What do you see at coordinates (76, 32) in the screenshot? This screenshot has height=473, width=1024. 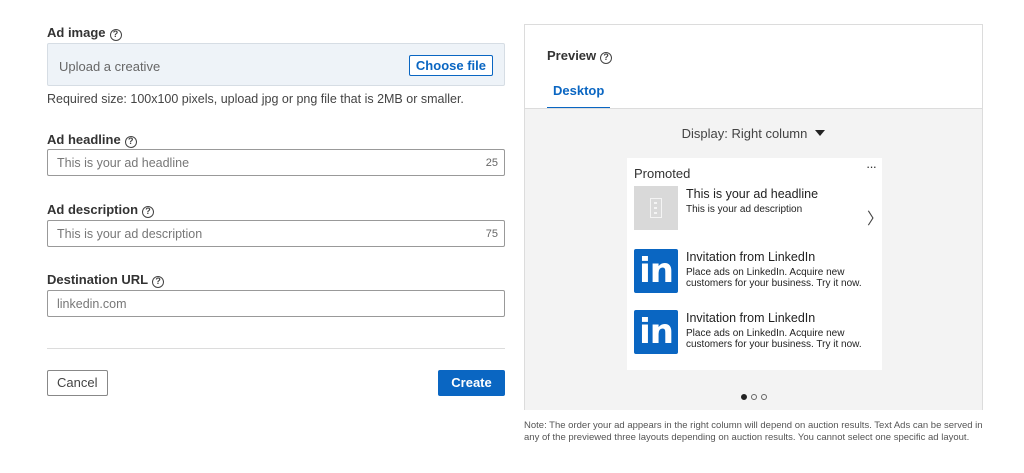 I see `ad-image-label-text: Ad image` at bounding box center [76, 32].